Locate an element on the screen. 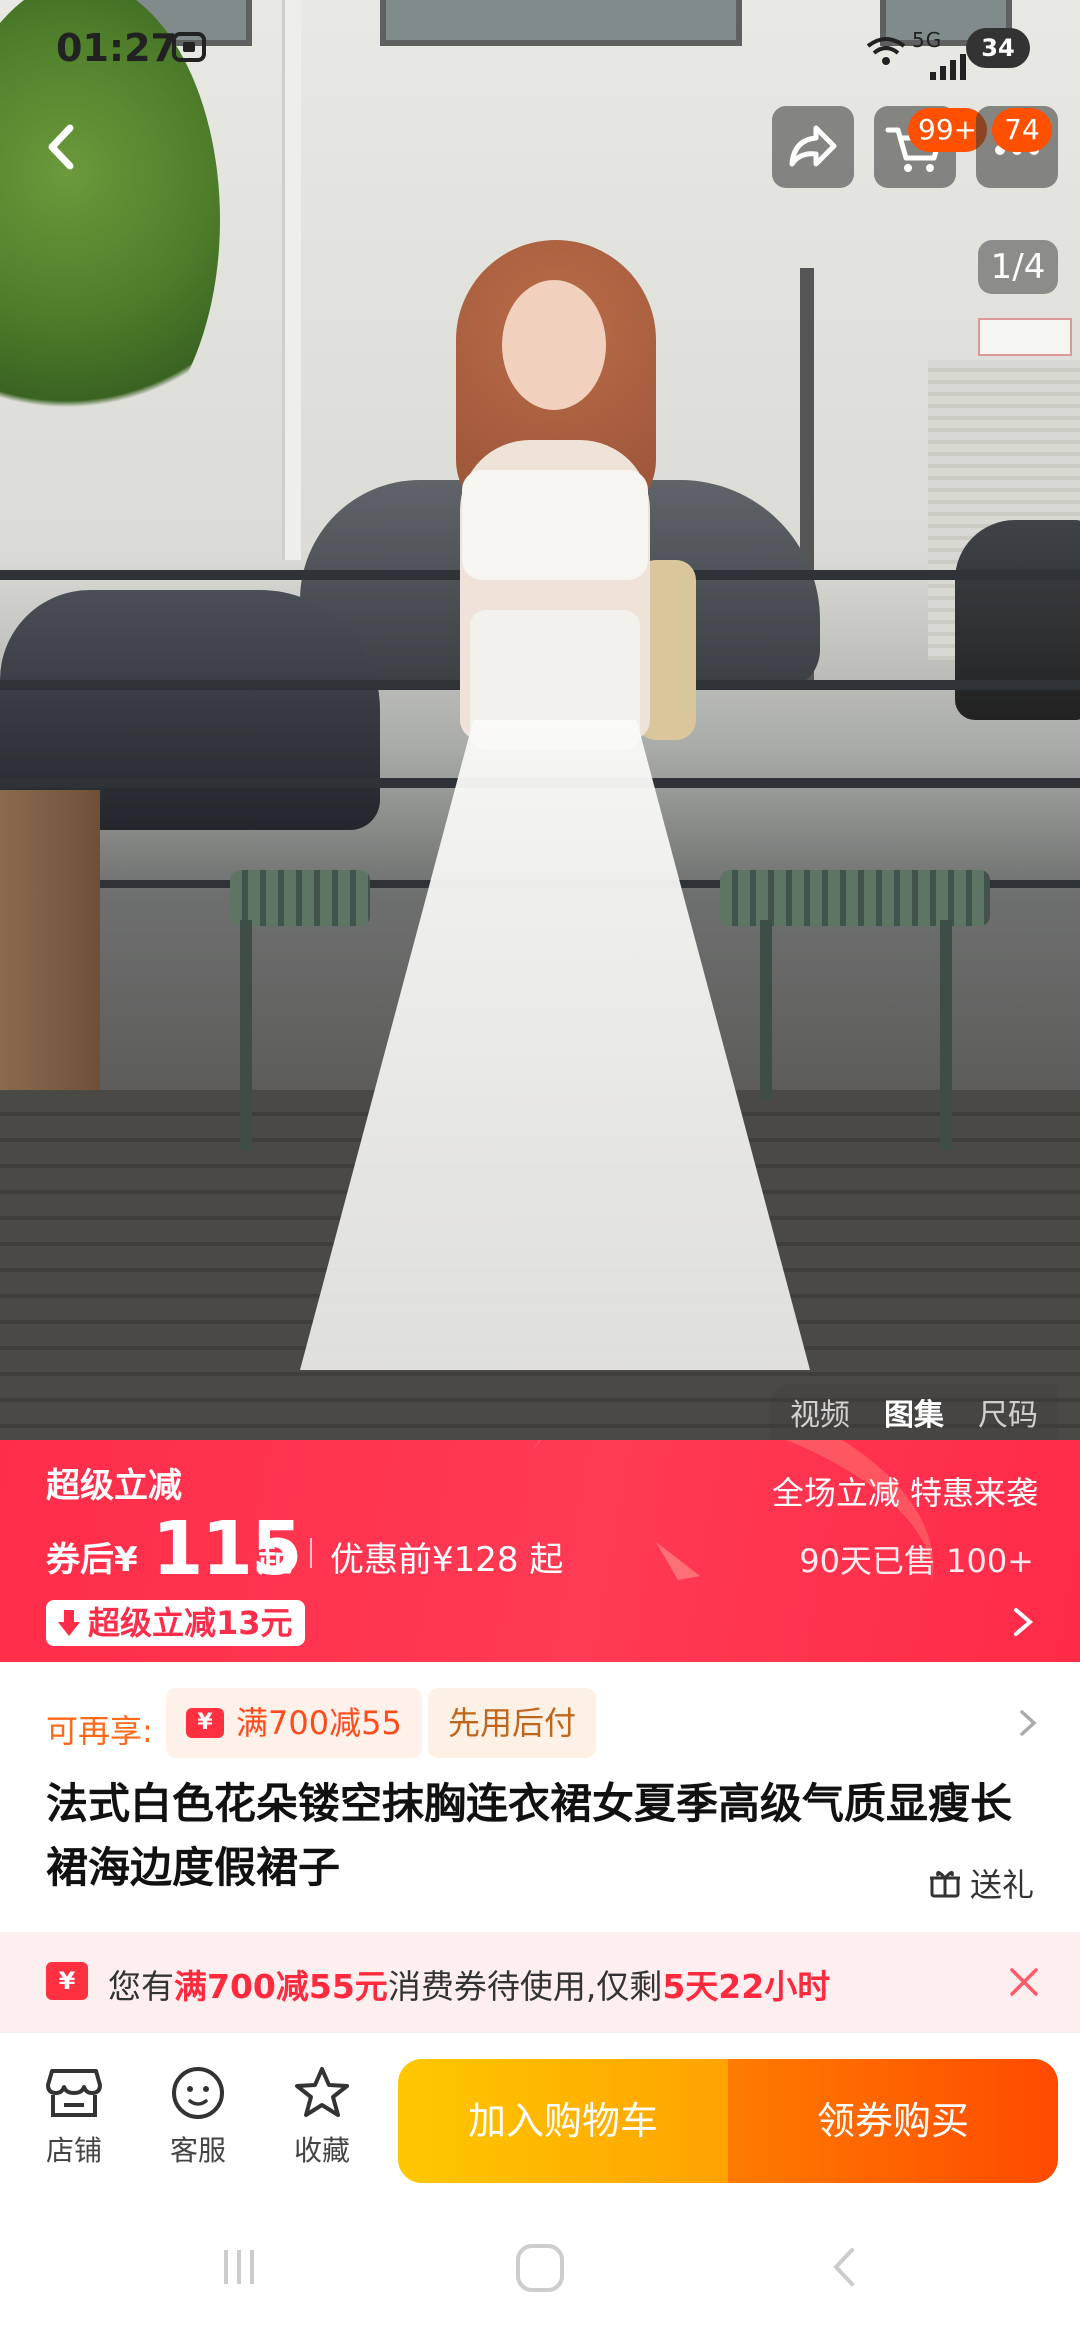 Image resolution: width=1080 pixels, height=2340 pixels. signal-icon is located at coordinates (948, 62).